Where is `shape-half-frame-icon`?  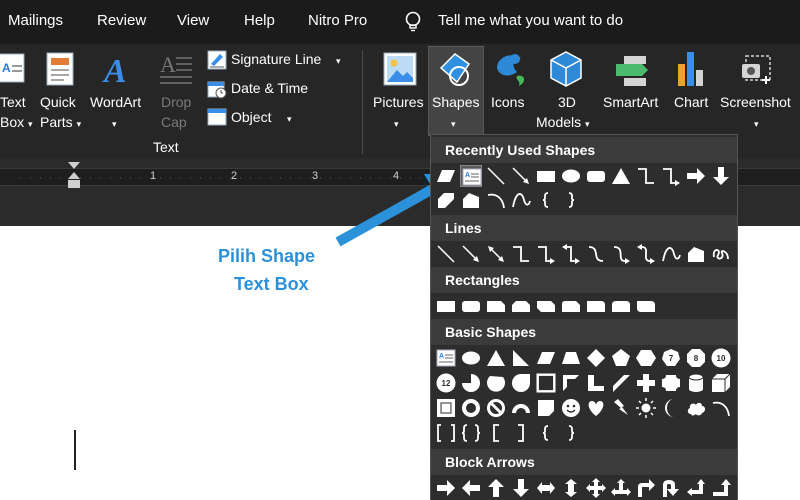
shape-half-frame-icon is located at coordinates (571, 383).